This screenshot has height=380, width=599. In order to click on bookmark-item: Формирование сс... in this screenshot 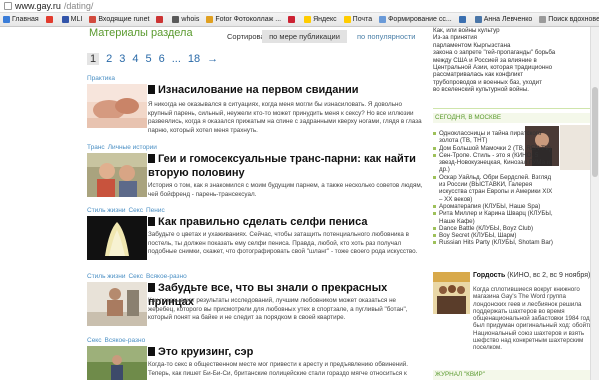, I will do `click(416, 19)`.